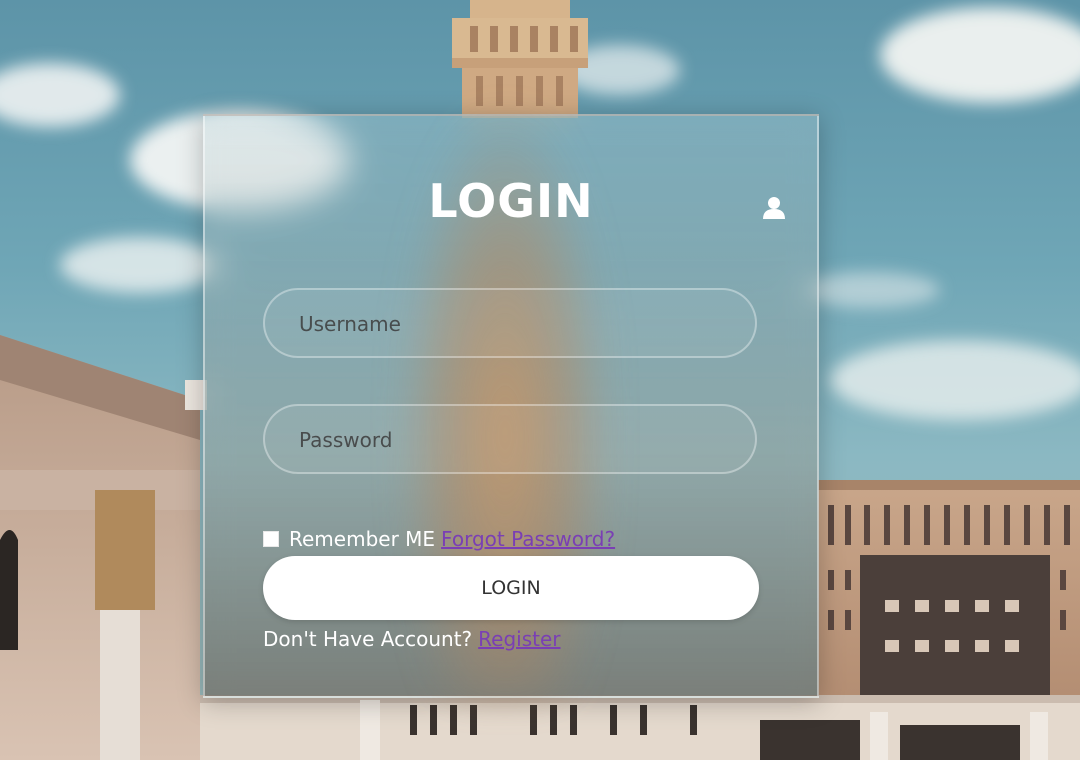  I want to click on register-link: Register, so click(519, 639).